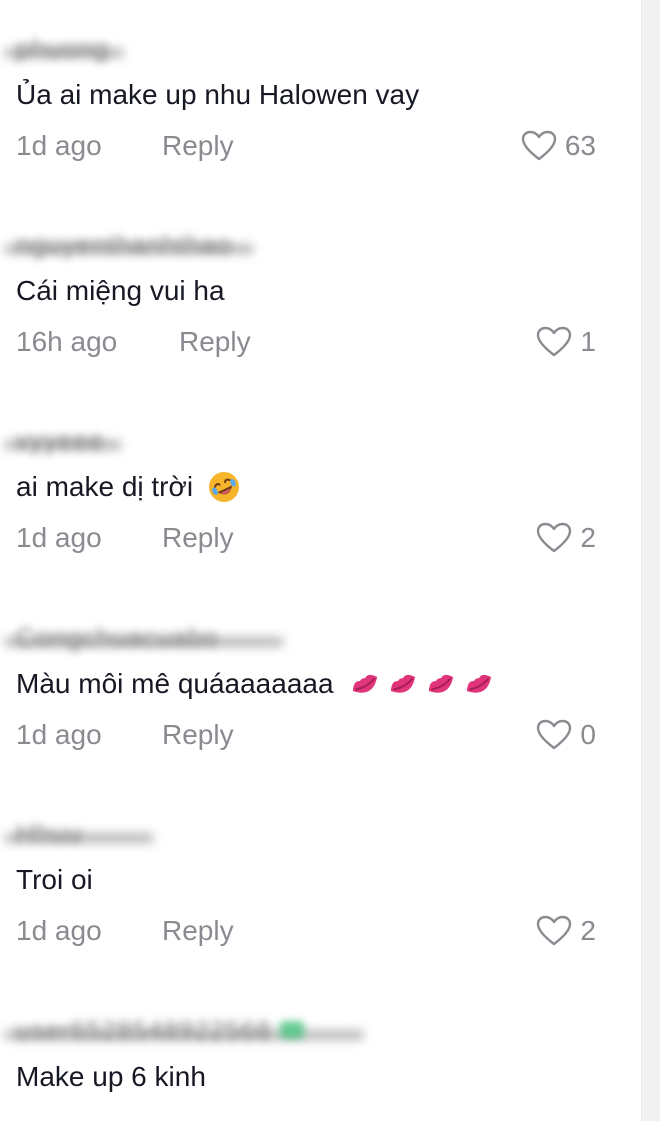  What do you see at coordinates (60, 440) in the screenshot?
I see `comment-username: vyyeee` at bounding box center [60, 440].